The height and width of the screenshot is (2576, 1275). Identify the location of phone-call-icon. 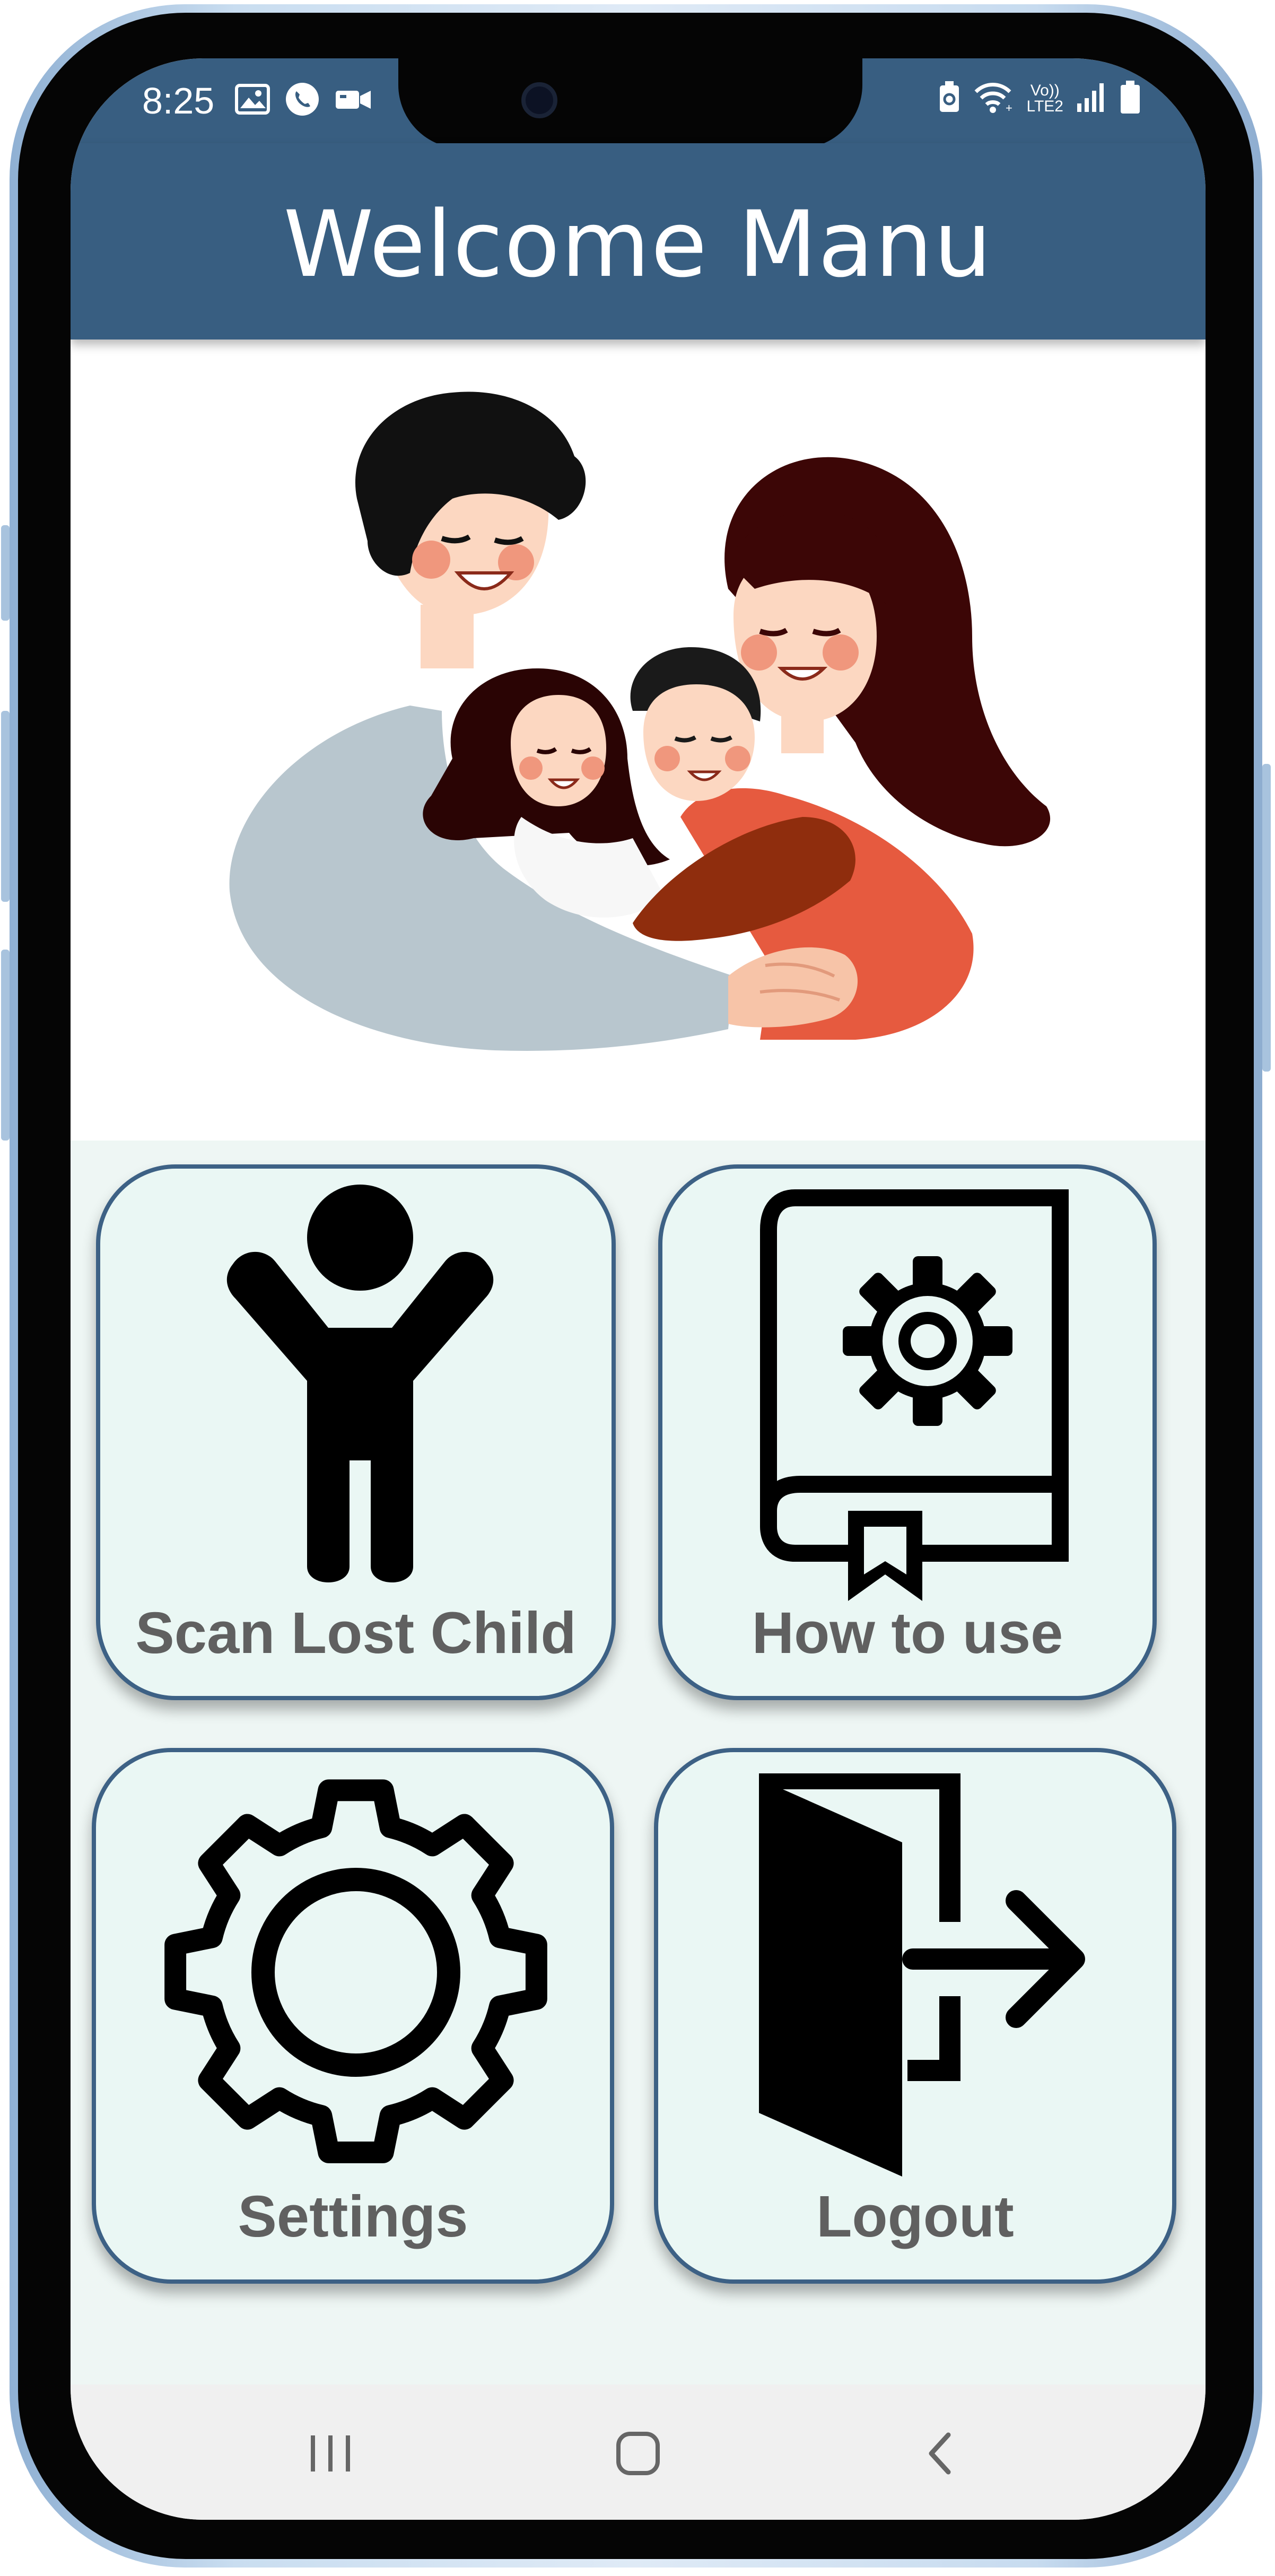
(302, 101).